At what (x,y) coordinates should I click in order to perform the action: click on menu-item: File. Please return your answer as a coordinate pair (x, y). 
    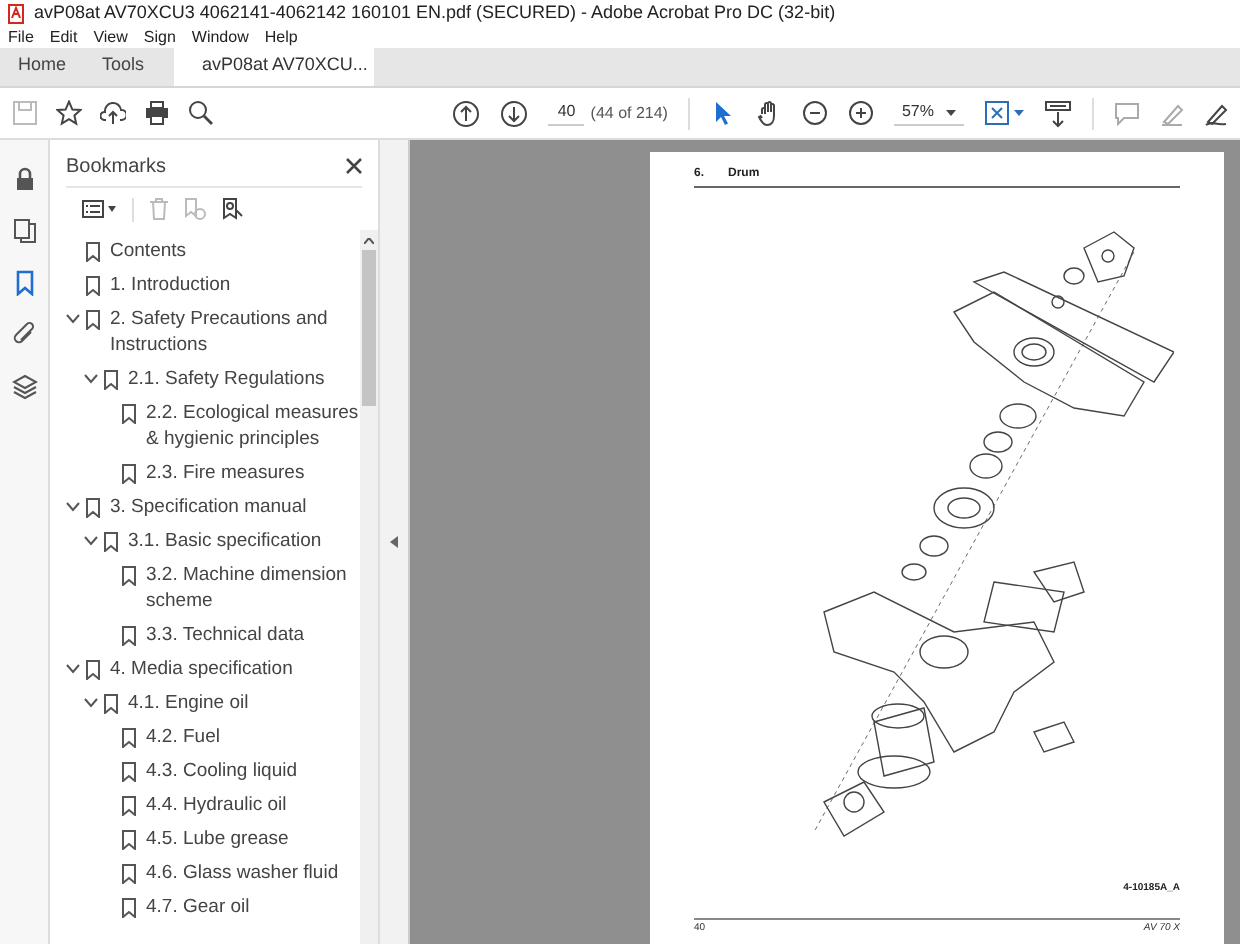
    Looking at the image, I should click on (21, 37).